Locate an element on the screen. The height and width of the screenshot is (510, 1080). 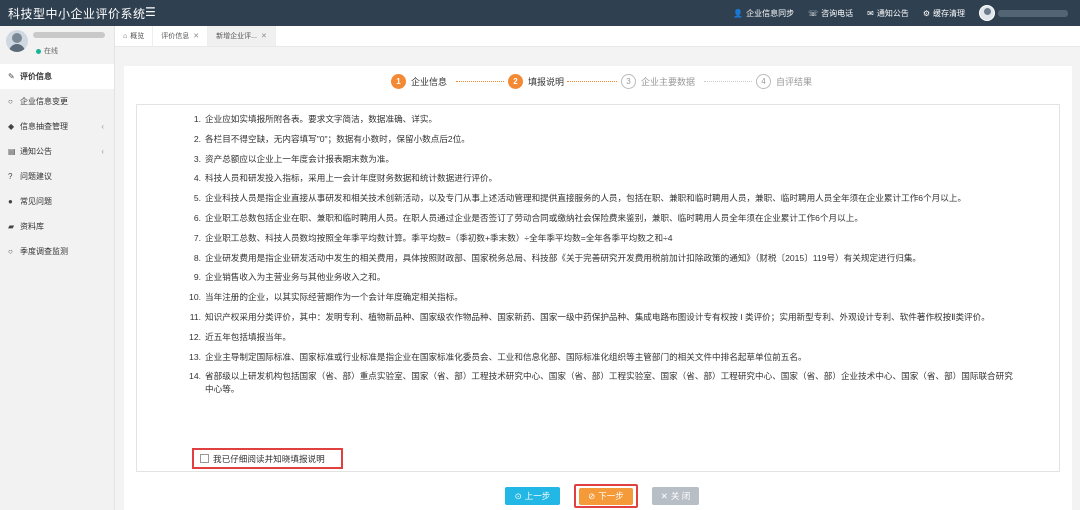
bell-icon: ✉ is located at coordinates (870, 13).